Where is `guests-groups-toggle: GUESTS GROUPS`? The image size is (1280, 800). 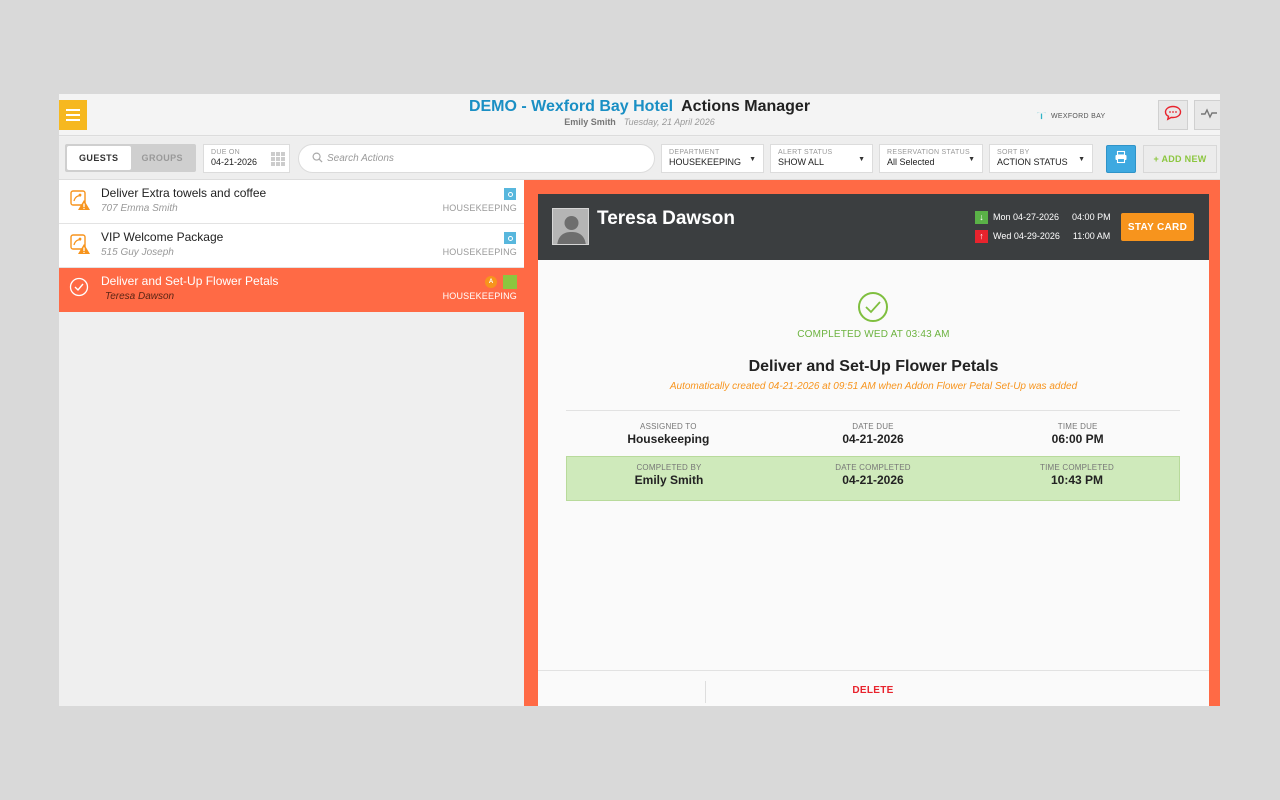 guests-groups-toggle: GUESTS GROUPS is located at coordinates (130, 158).